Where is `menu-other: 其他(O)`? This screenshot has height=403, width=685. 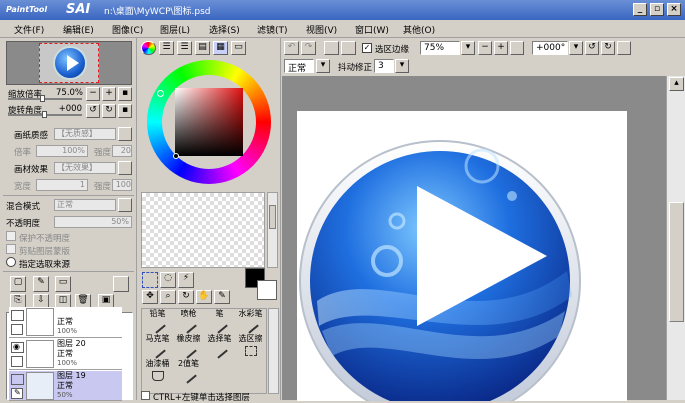 menu-other: 其他(O) is located at coordinates (419, 29).